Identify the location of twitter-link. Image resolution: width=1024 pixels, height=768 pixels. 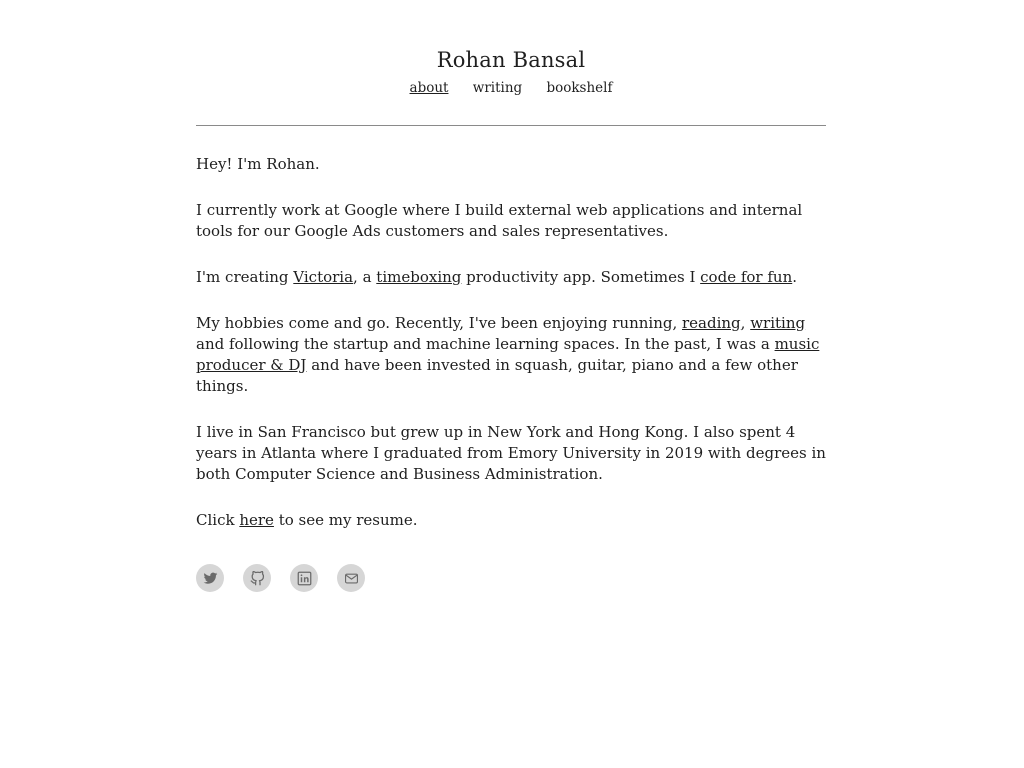
(210, 578).